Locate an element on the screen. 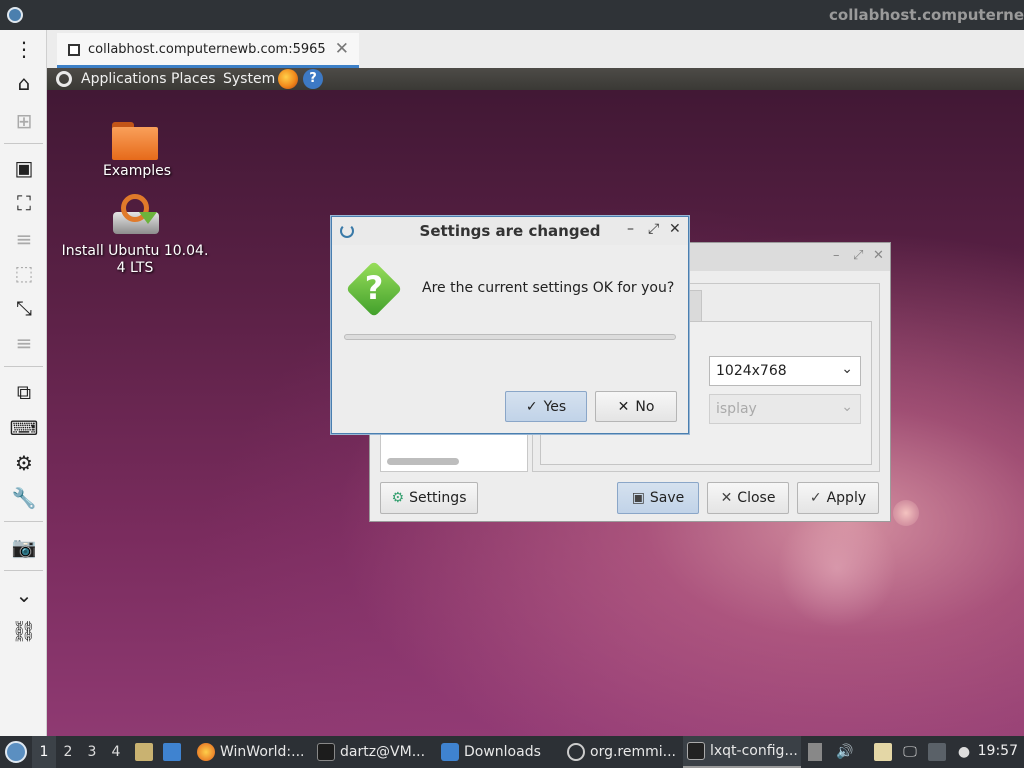  wallpaper-glow is located at coordinates (837, 568).